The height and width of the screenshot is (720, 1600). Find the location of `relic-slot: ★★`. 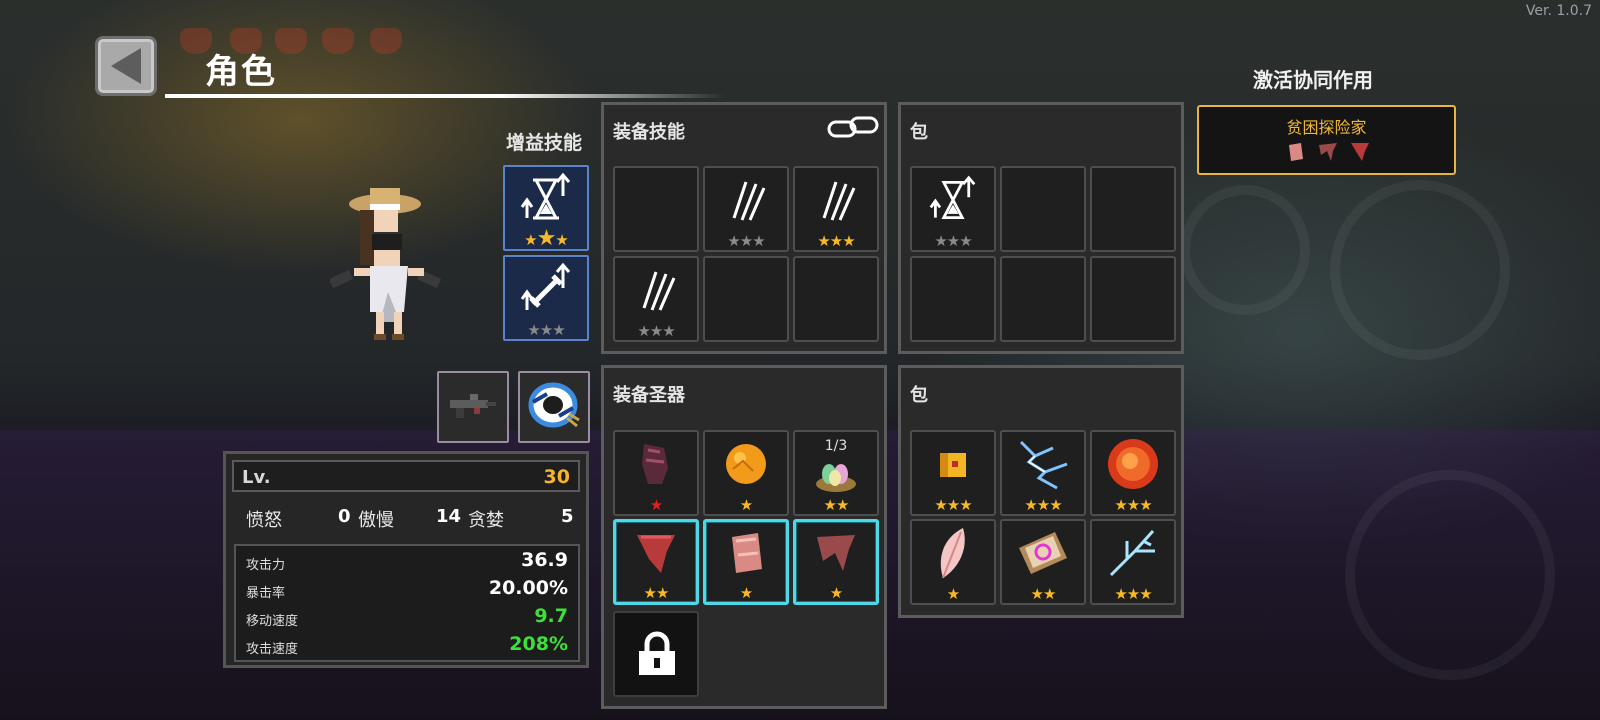

relic-slot: ★★ is located at coordinates (656, 562).